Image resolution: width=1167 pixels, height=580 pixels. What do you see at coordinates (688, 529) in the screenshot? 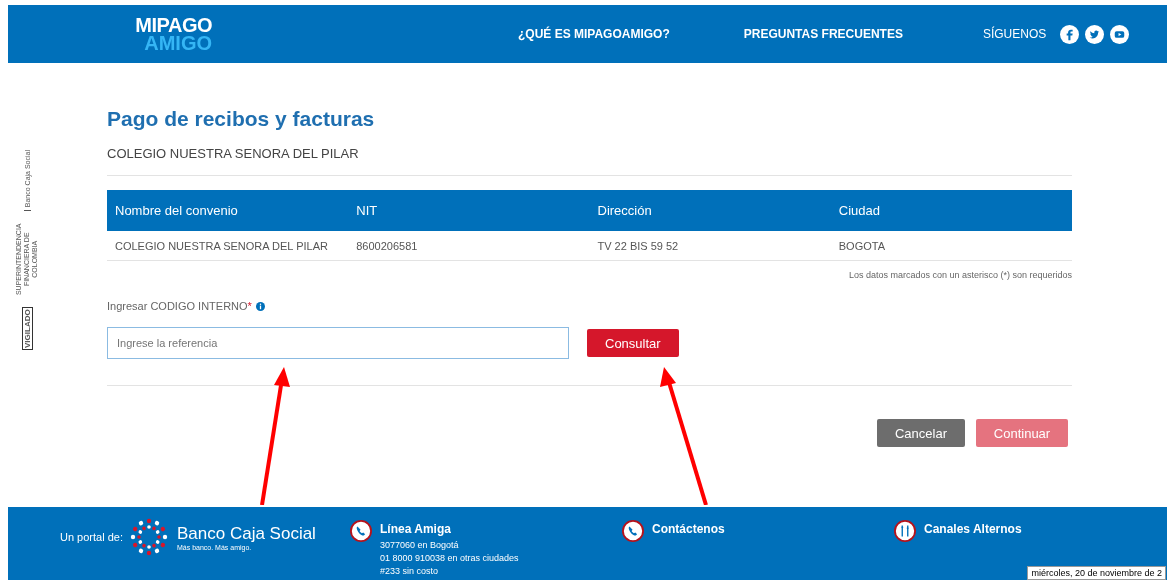
I see `footer-heading: Contáctenos` at bounding box center [688, 529].